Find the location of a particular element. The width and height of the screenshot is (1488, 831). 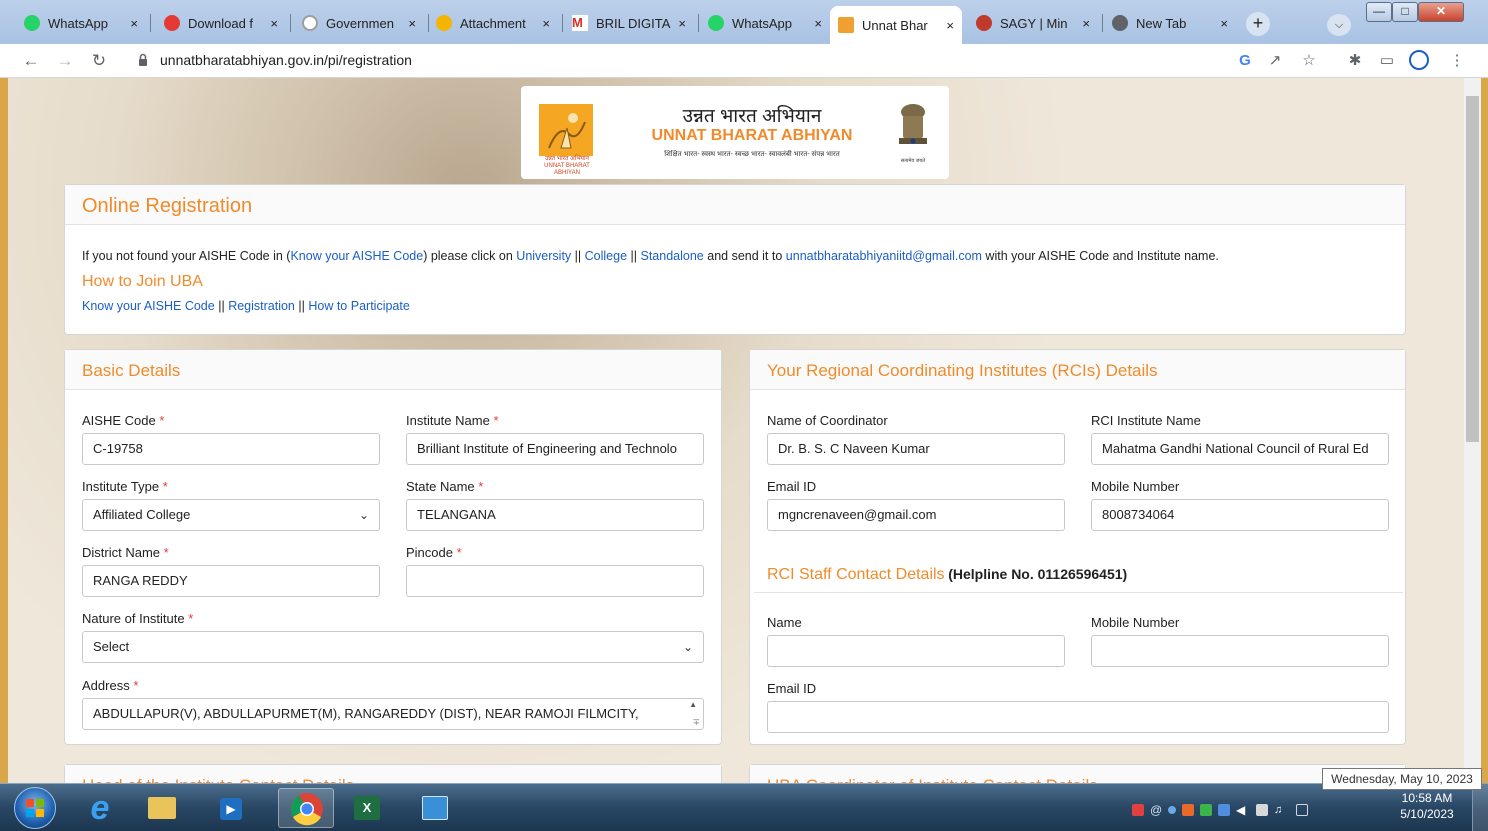

minimize-button: — is located at coordinates (1379, 12).